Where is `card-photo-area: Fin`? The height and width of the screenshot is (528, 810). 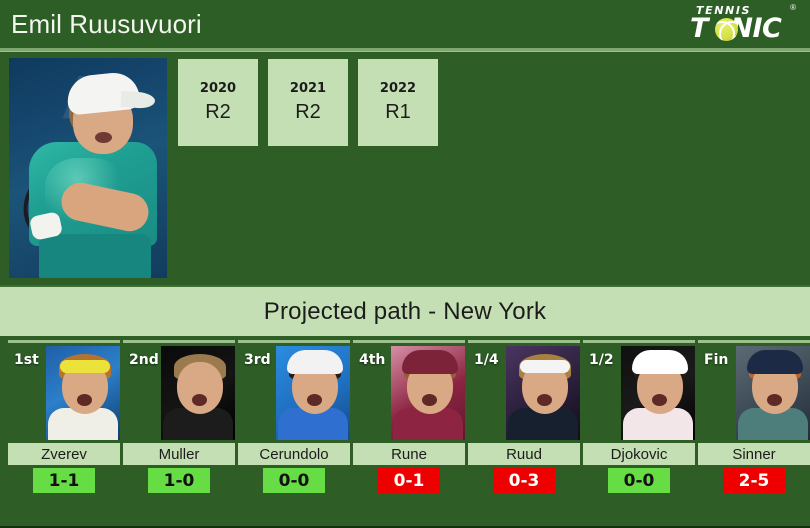
card-photo-area: Fin is located at coordinates (754, 391).